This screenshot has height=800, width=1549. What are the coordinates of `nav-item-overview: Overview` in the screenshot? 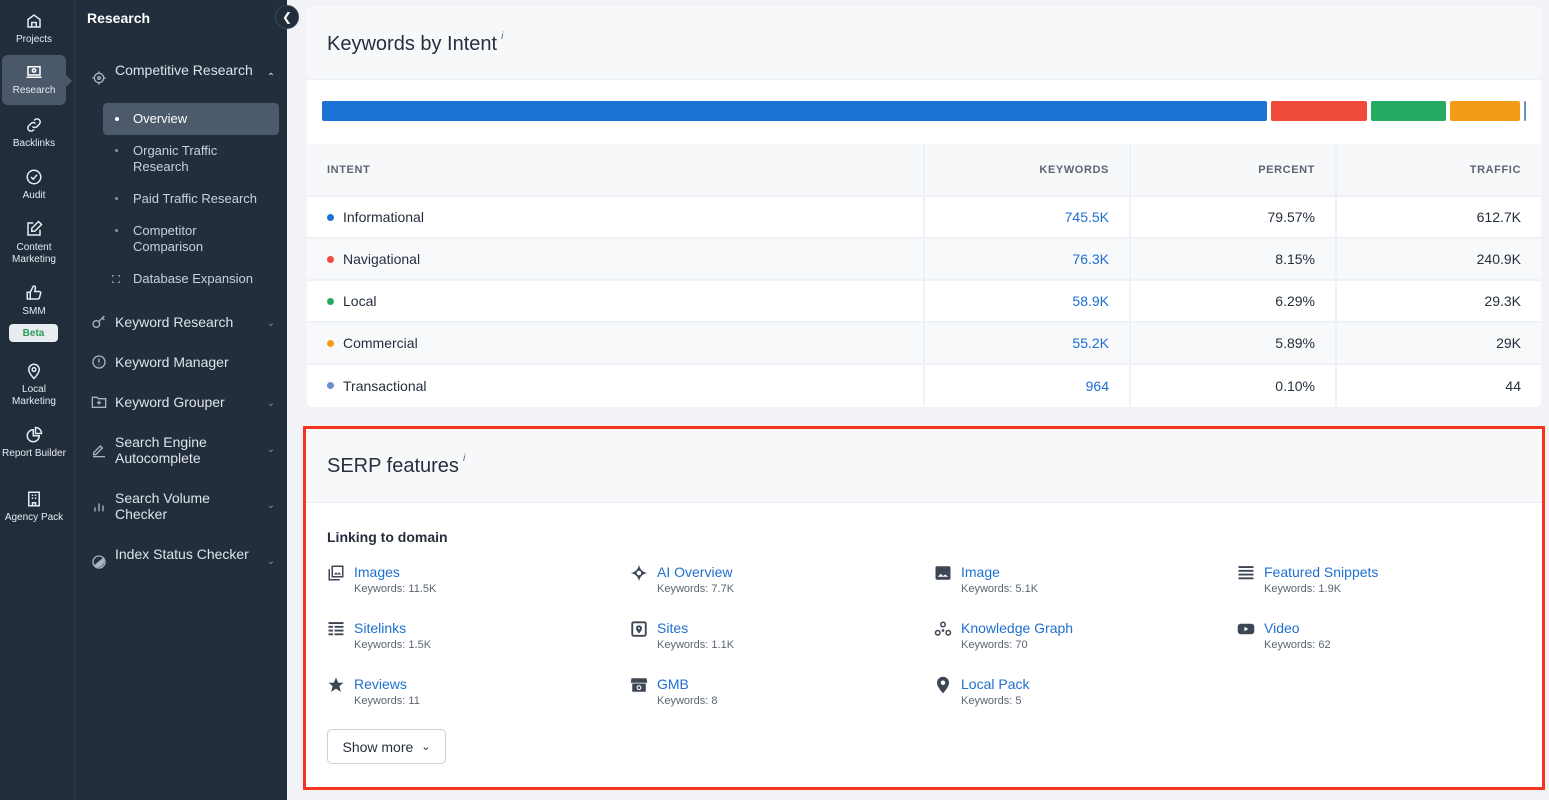 It's located at (191, 119).